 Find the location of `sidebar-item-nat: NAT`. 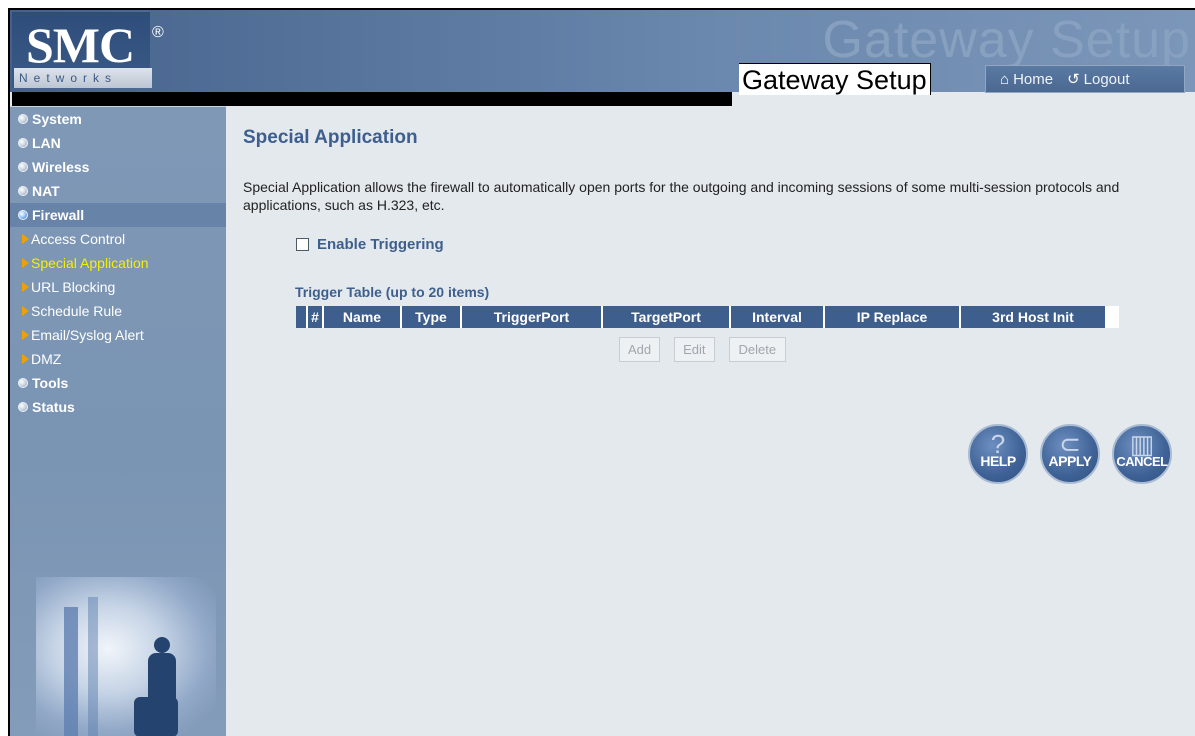

sidebar-item-nat: NAT is located at coordinates (118, 191).